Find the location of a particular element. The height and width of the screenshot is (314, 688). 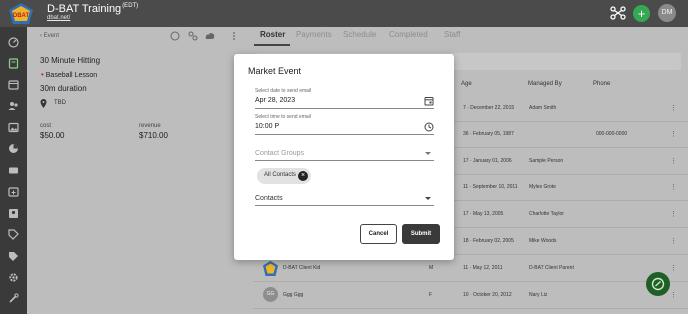

send-date-field: Select date to send email Apr 28, 2023 is located at coordinates (344, 98).